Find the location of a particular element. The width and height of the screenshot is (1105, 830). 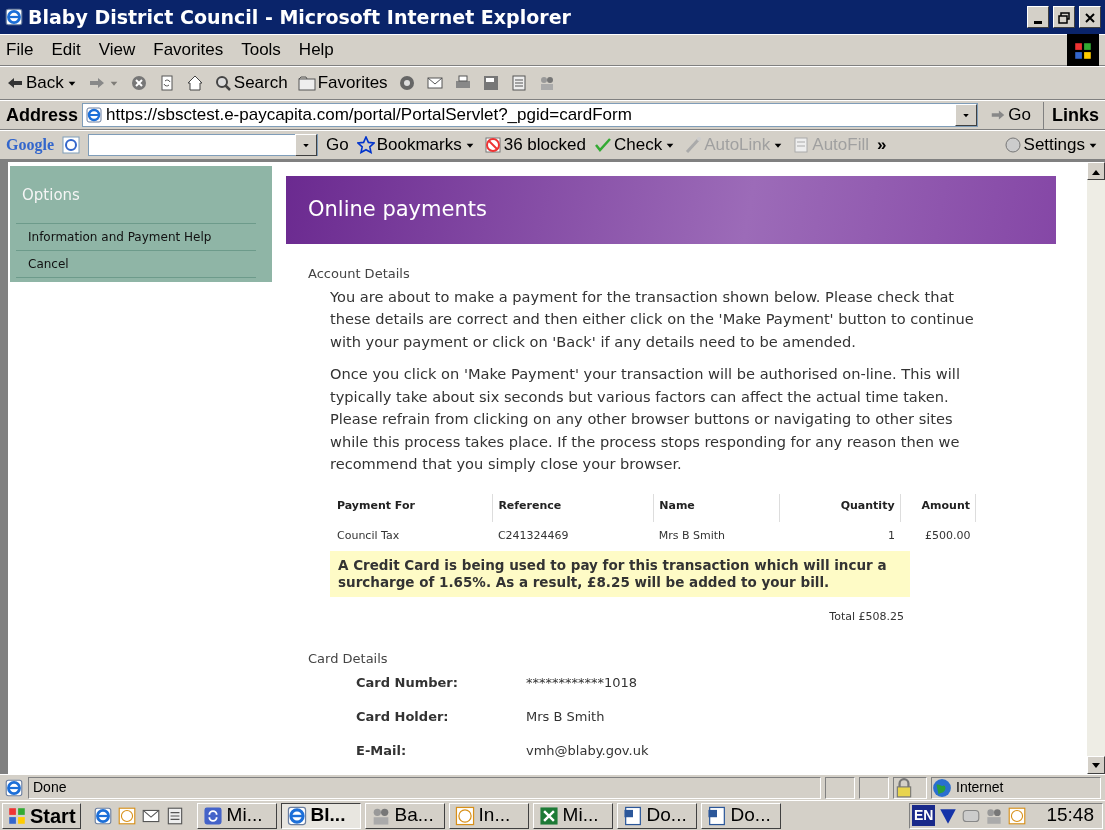

menu-item: Help is located at coordinates (316, 50).